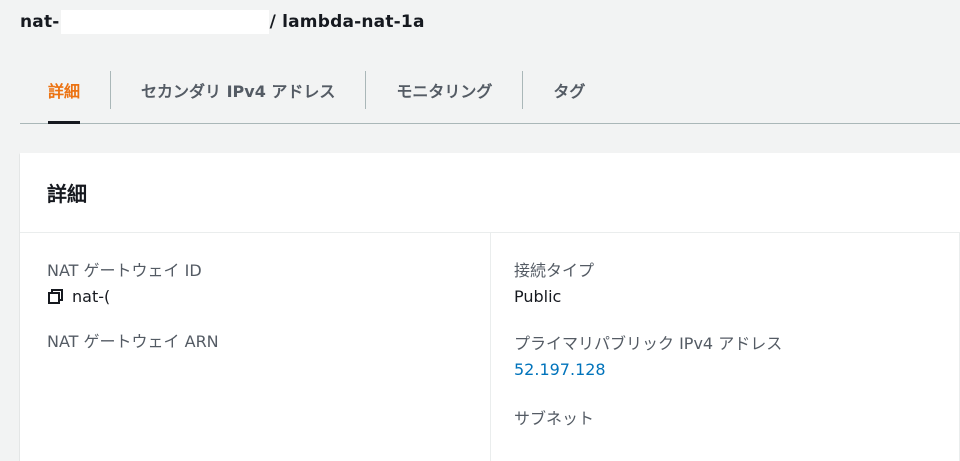 The image size is (960, 461). Describe the element at coordinates (554, 418) in the screenshot. I see `subnet-label: サブネット` at that location.